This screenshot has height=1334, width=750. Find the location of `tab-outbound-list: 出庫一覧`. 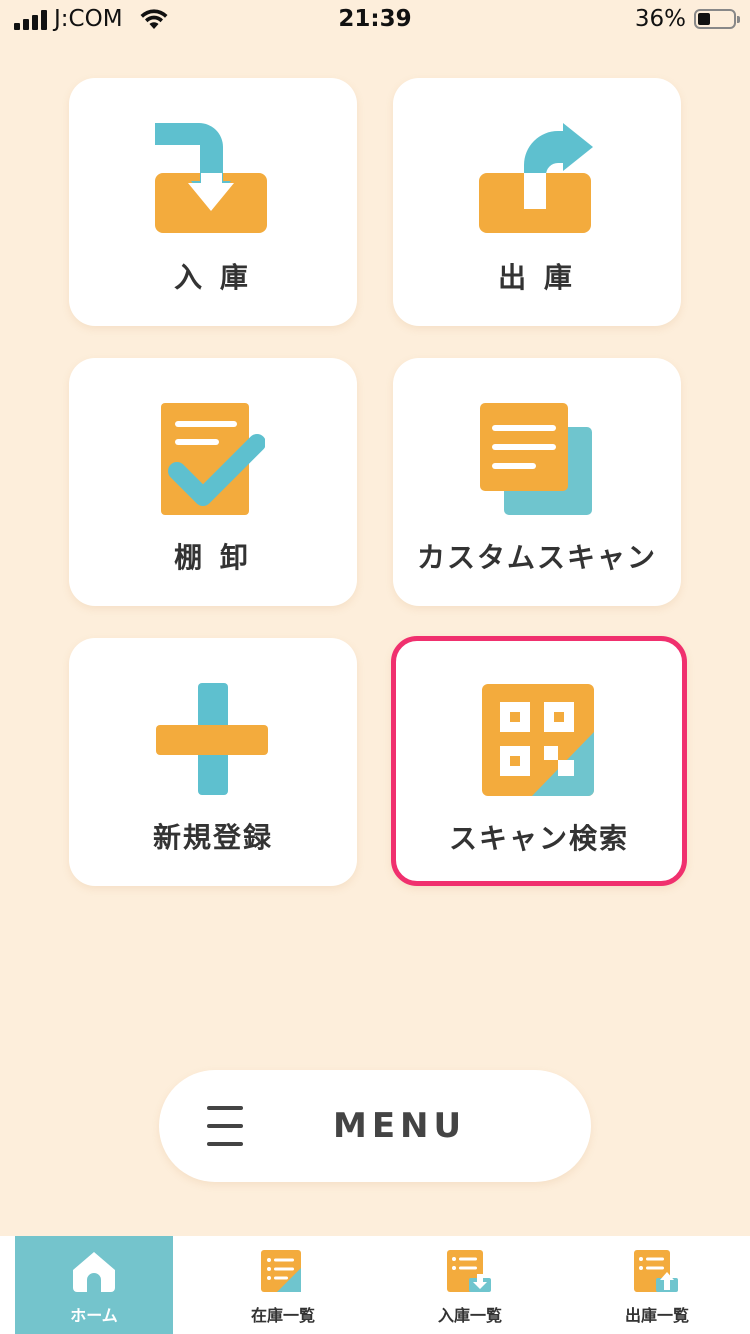

tab-outbound-list: 出庫一覧 is located at coordinates (657, 1285).